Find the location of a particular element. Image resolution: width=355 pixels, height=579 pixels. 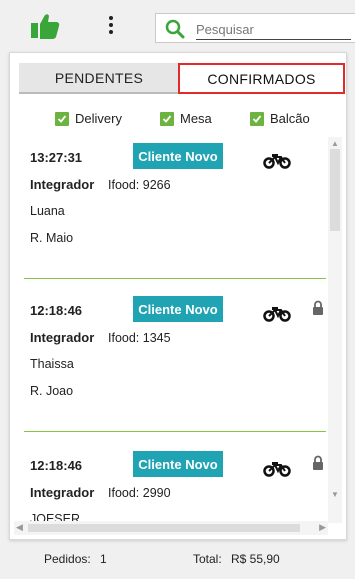

total-value: R$ 55,90 is located at coordinates (255, 559).